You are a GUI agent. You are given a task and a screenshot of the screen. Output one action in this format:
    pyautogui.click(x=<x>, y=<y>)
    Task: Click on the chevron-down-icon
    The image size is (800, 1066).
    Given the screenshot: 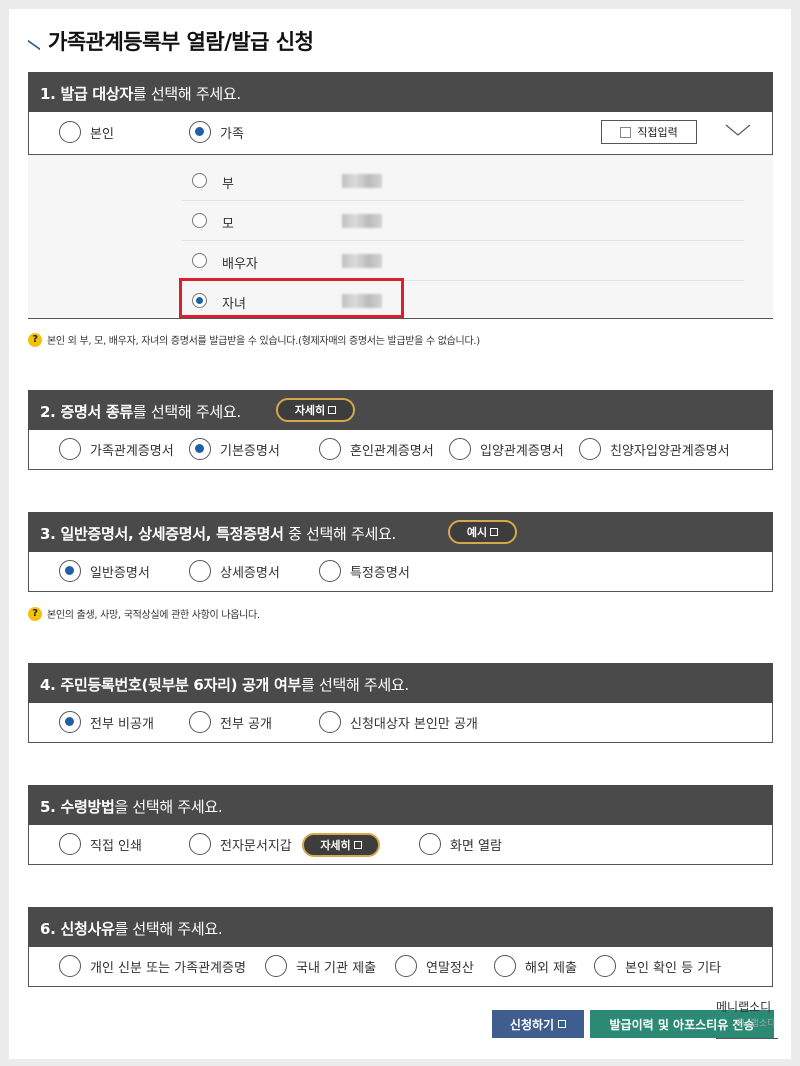 What is the action you would take?
    pyautogui.click(x=738, y=130)
    